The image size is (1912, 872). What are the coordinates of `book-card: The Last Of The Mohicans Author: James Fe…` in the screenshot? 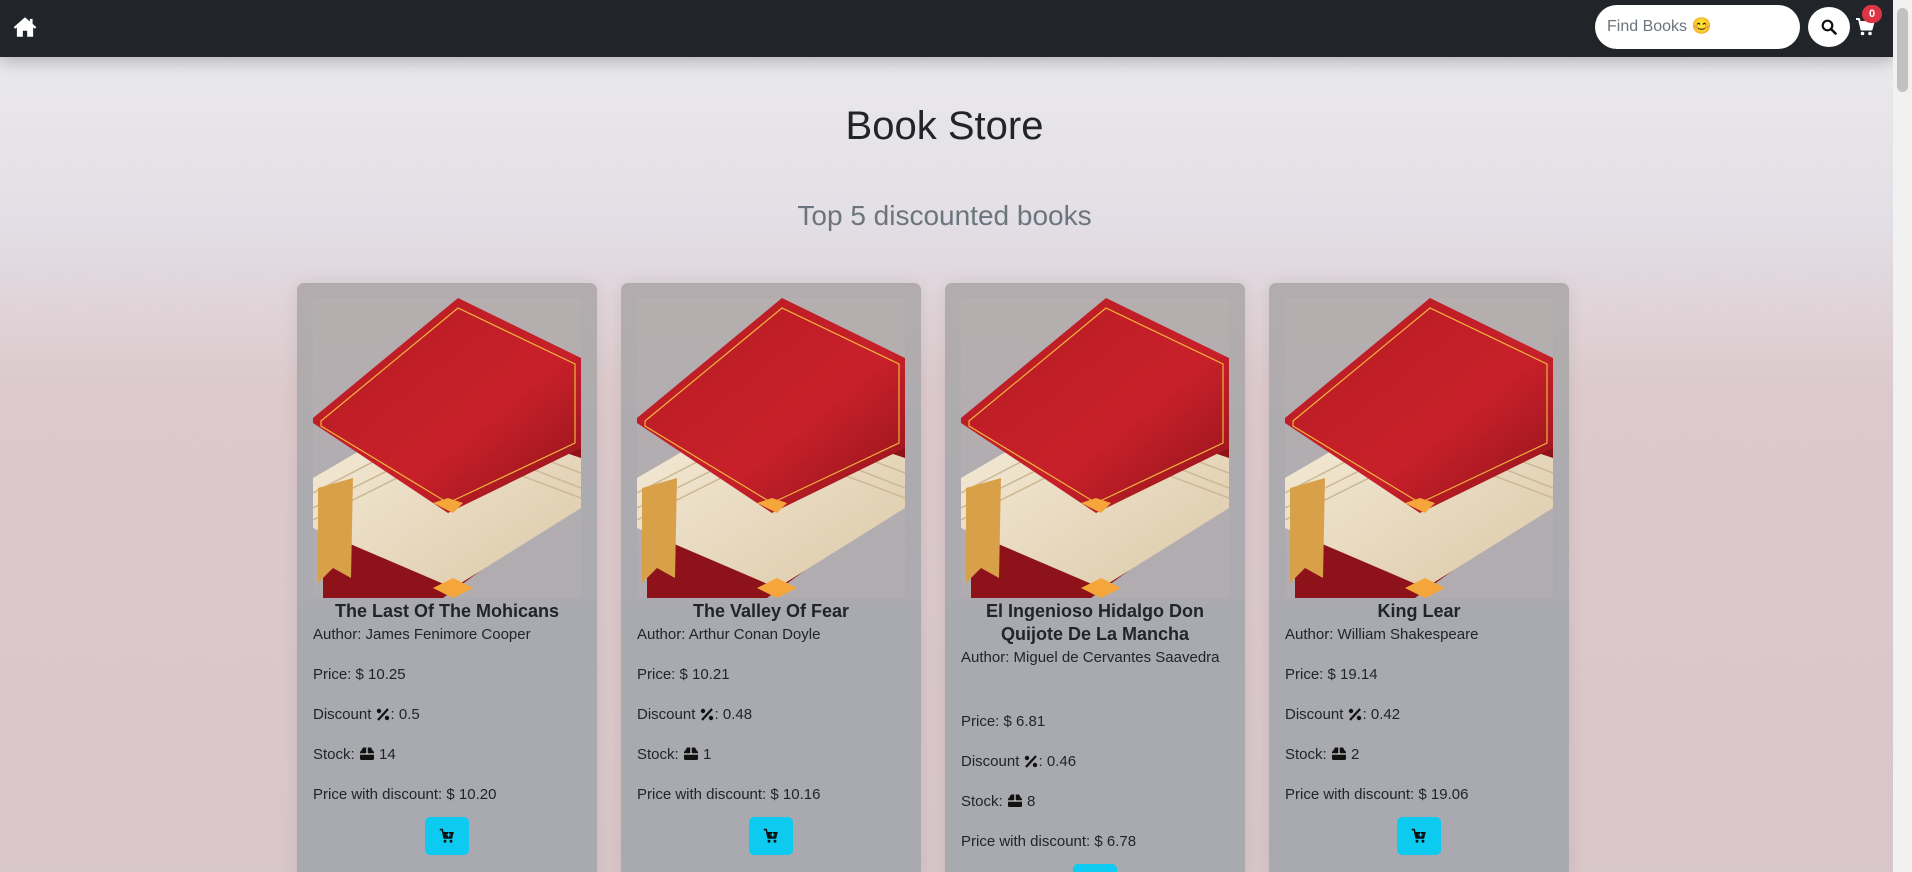 It's located at (447, 577).